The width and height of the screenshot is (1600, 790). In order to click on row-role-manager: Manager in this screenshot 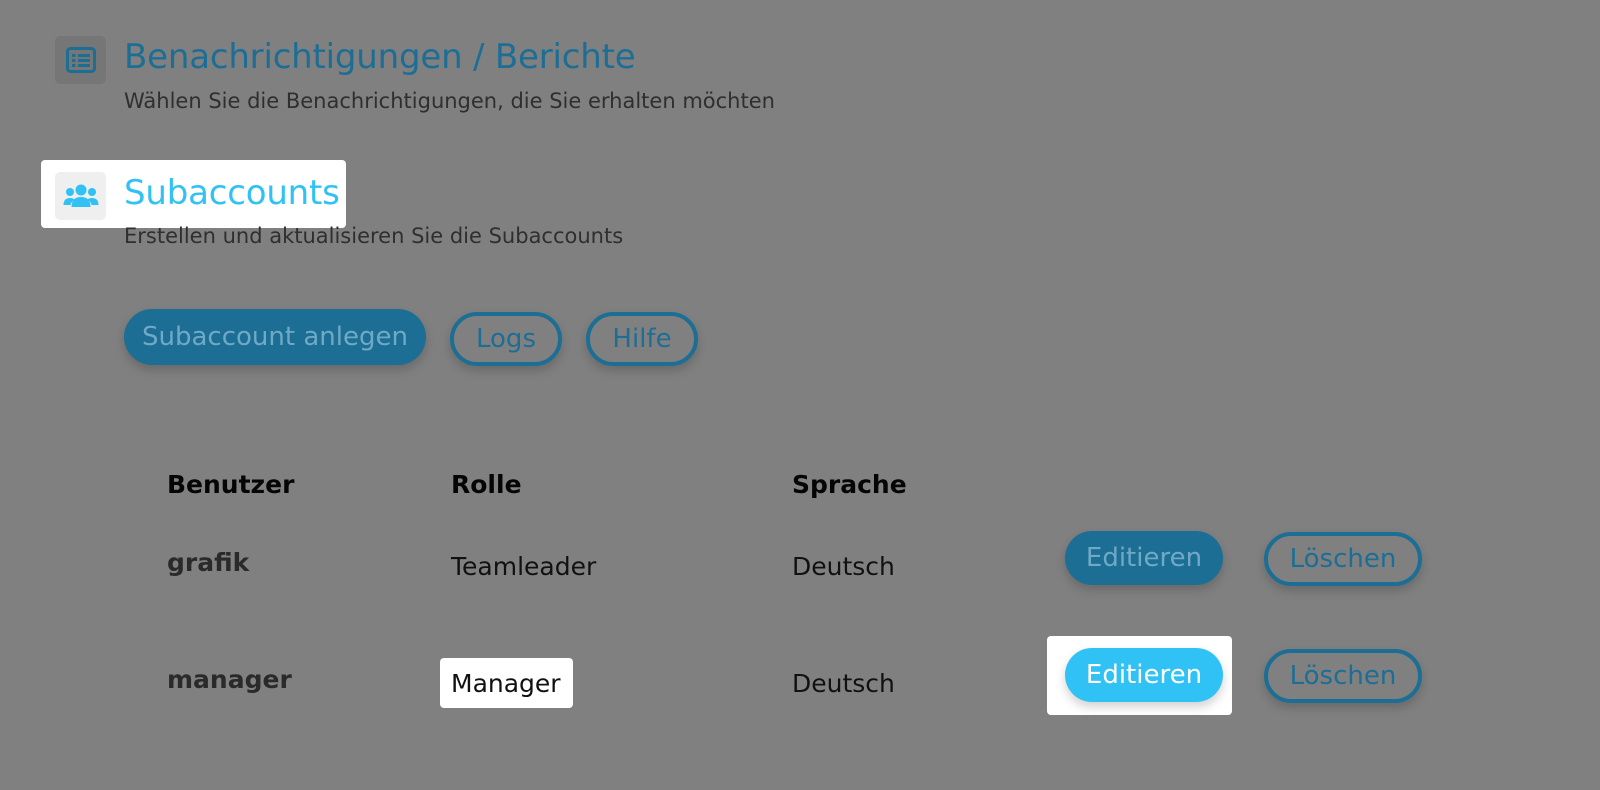, I will do `click(506, 683)`.